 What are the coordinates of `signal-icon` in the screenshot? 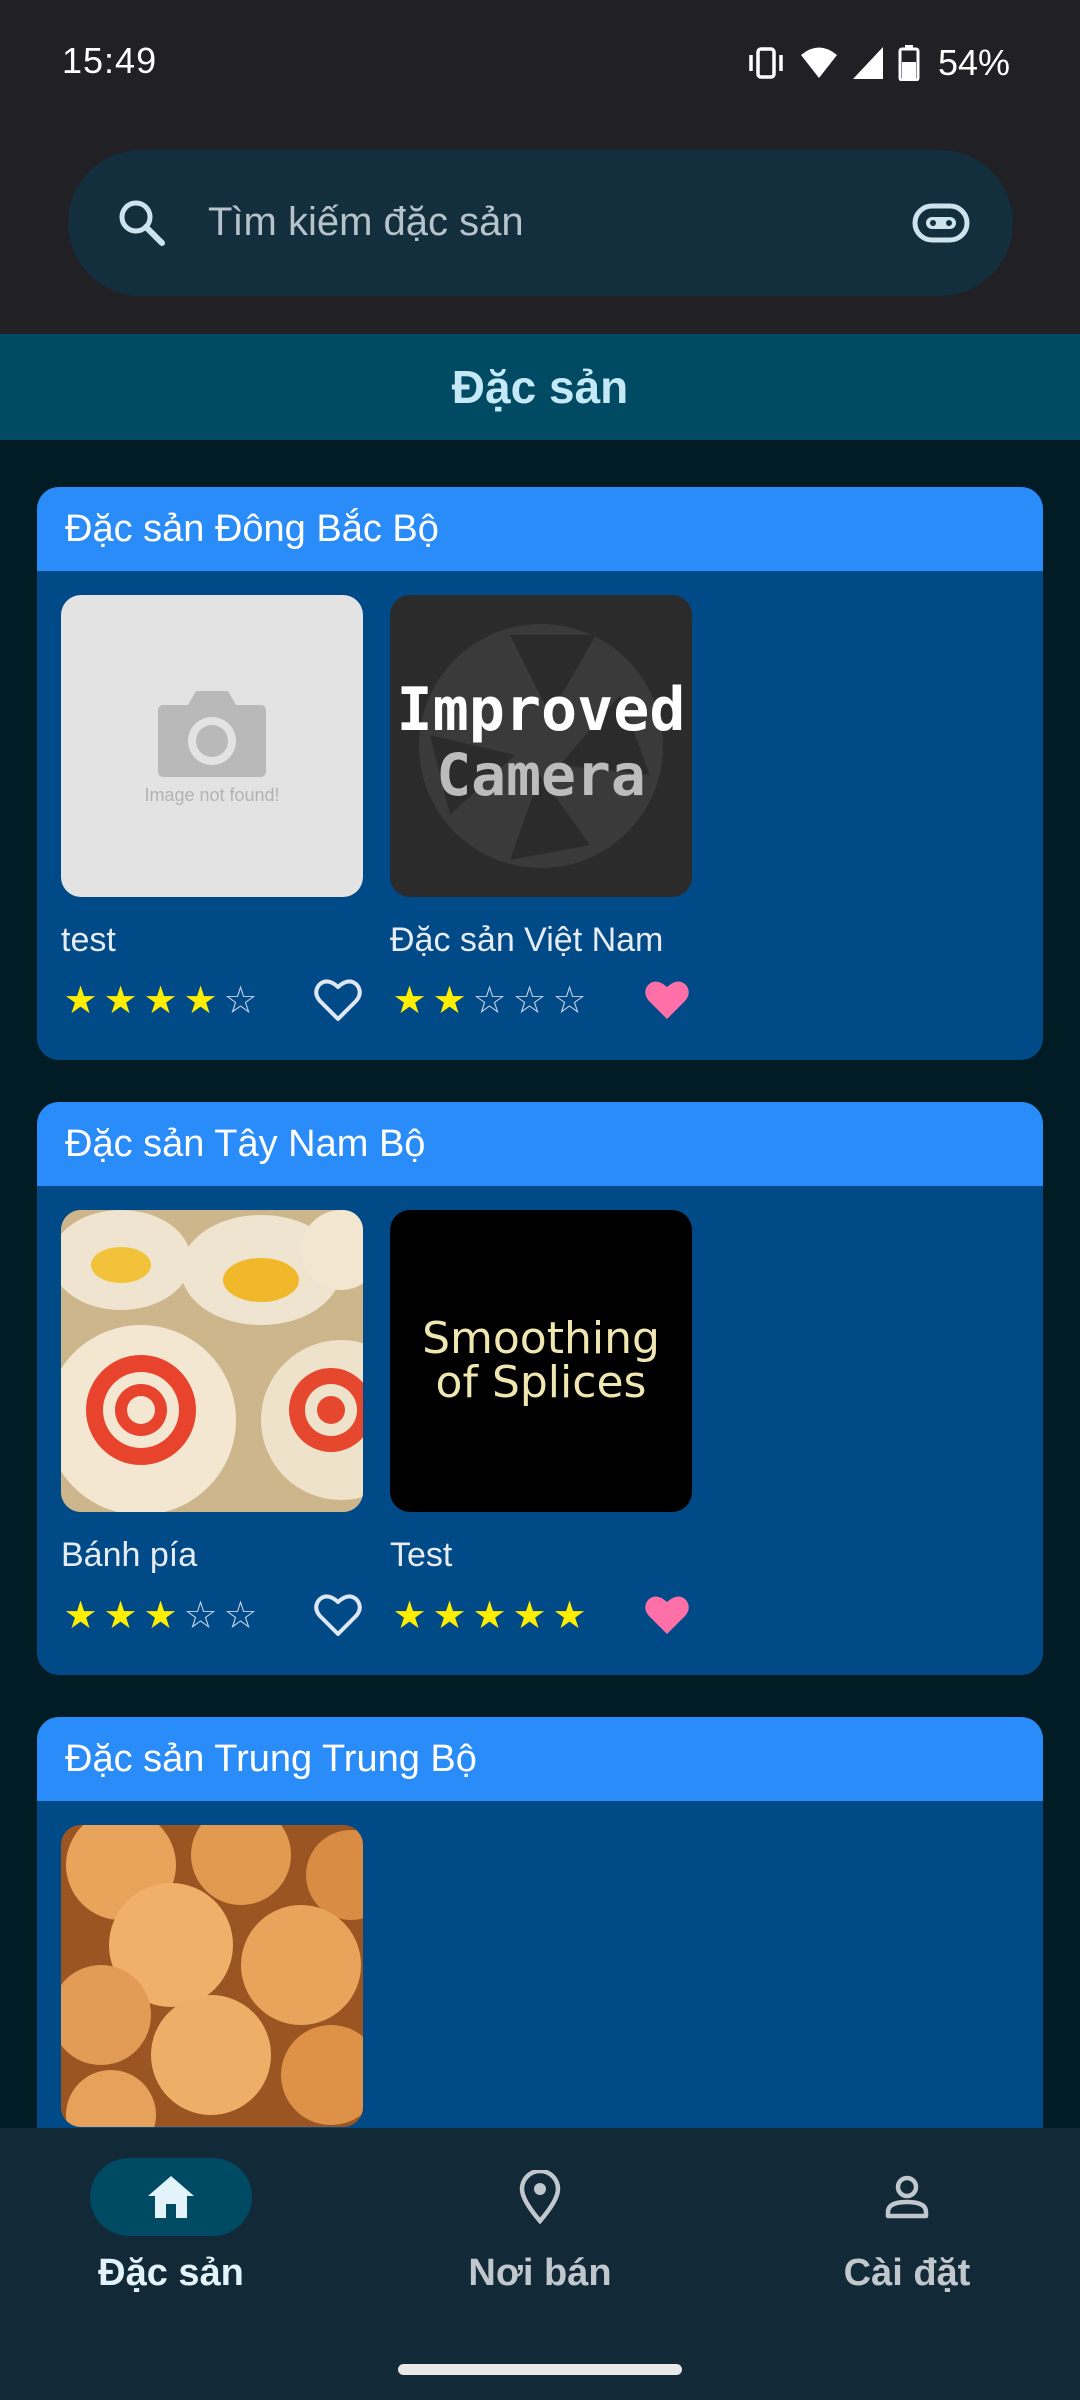 It's located at (867, 63).